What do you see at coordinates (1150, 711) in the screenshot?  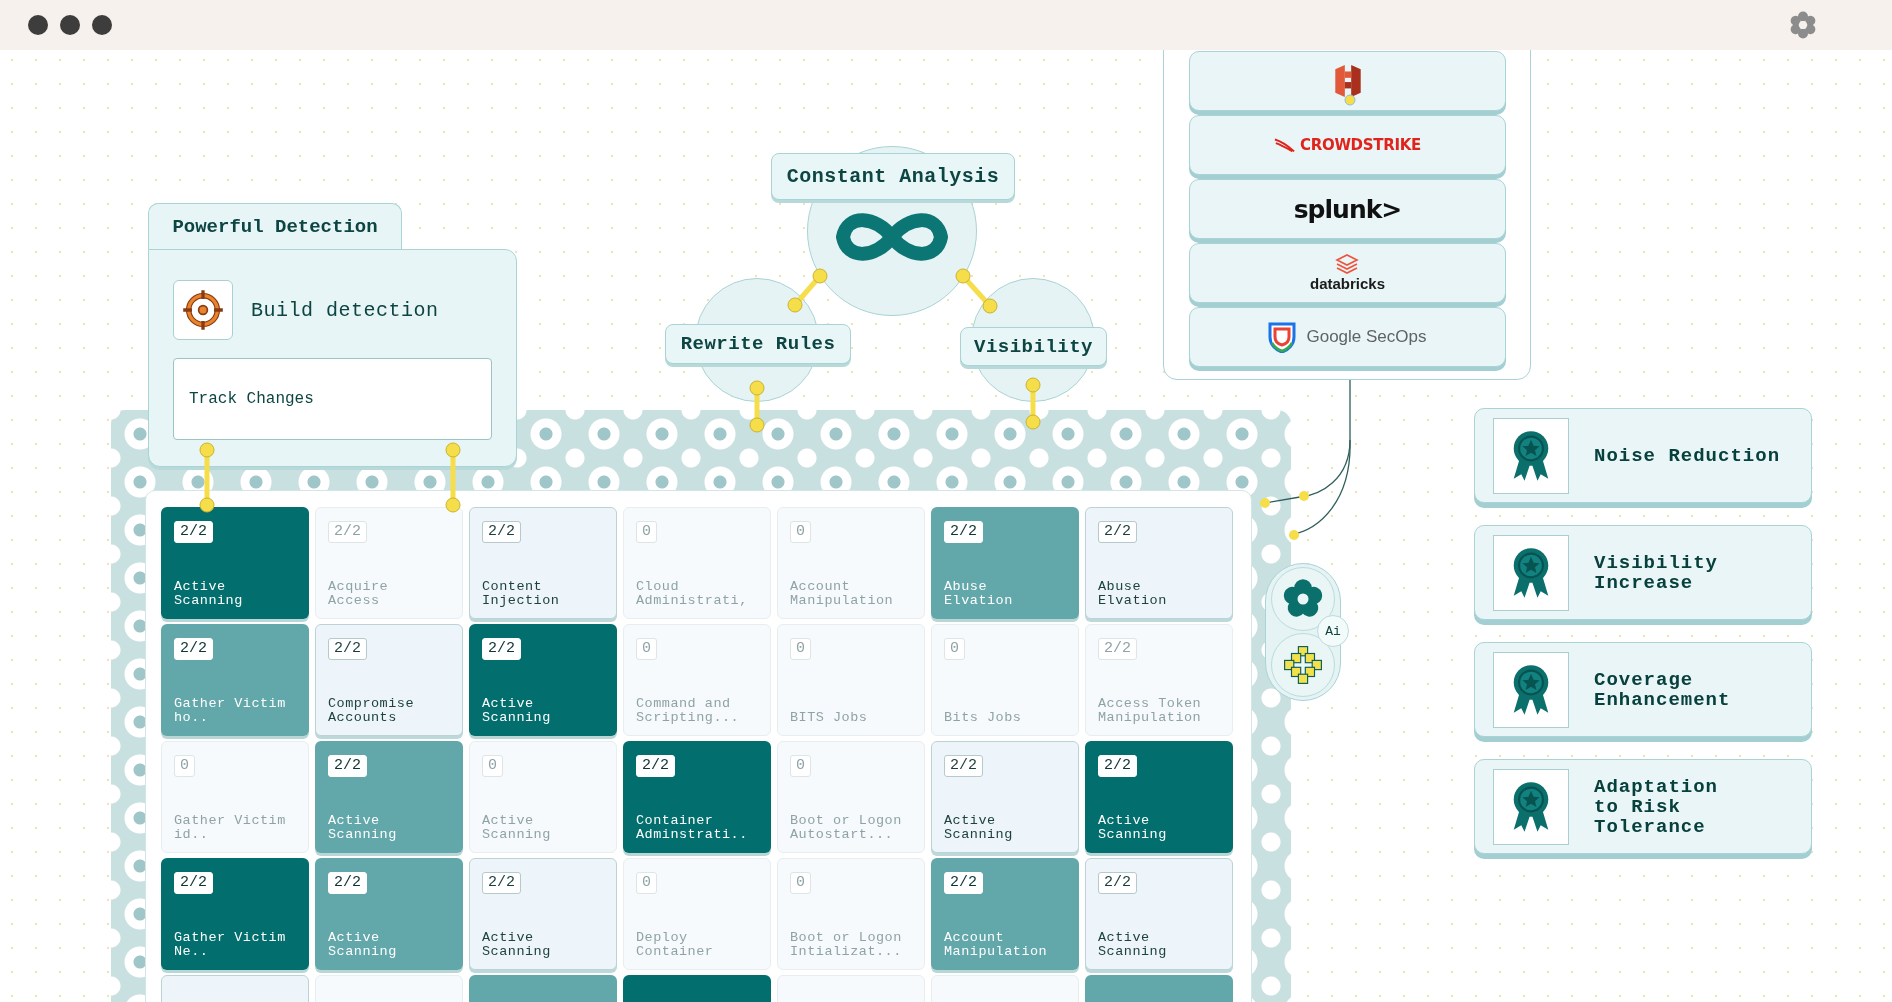 I see `technique-label: Access Token Manipulation` at bounding box center [1150, 711].